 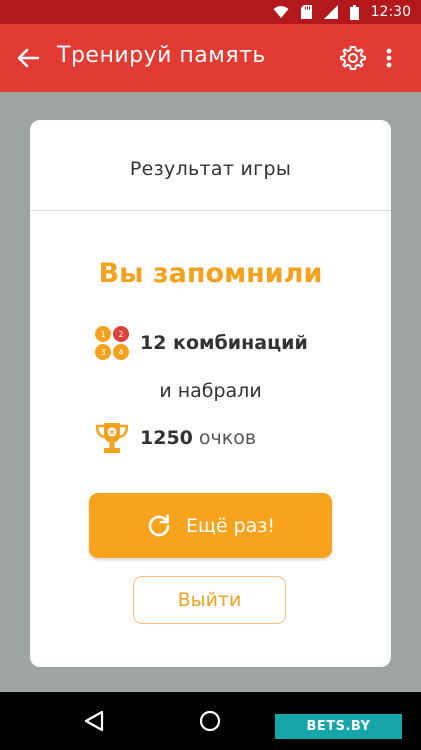 I want to click on gear-icon, so click(x=353, y=58).